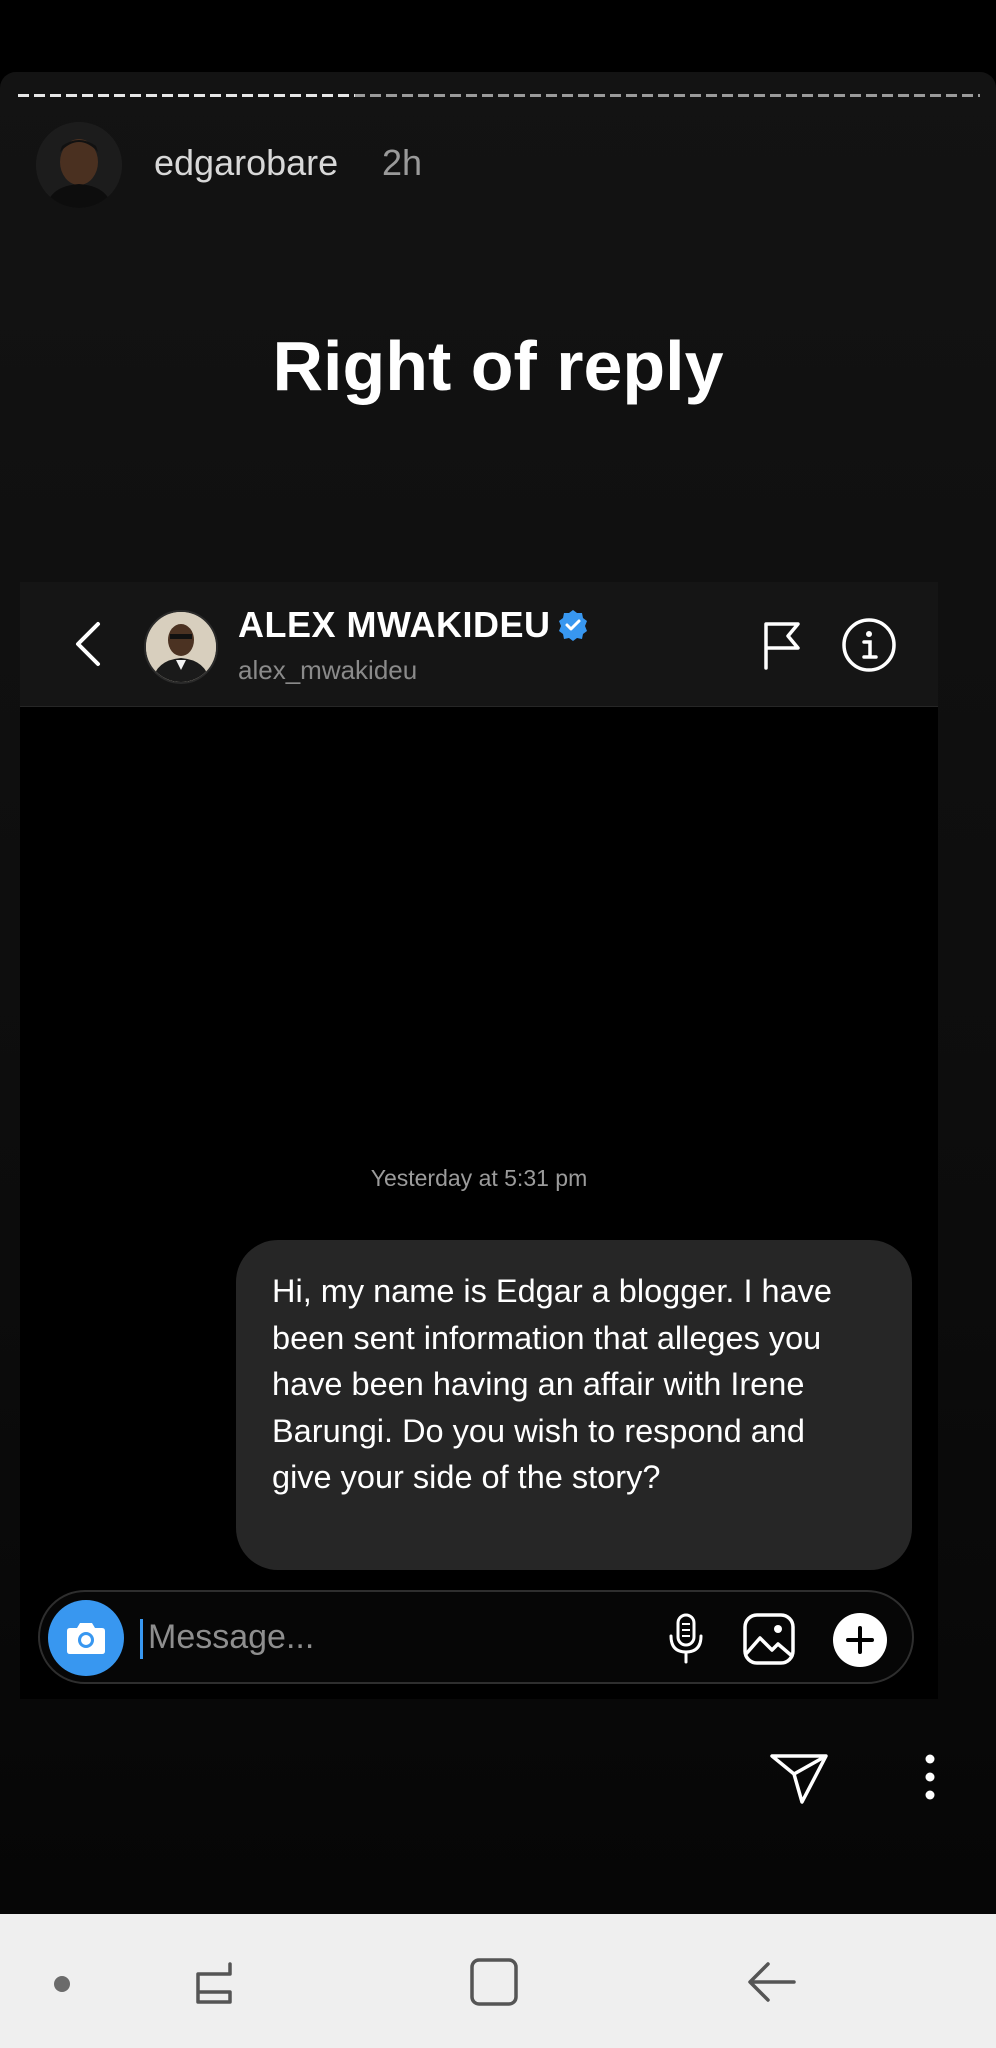  What do you see at coordinates (479, 1178) in the screenshot?
I see `message-timestamp: Yesterday at 5:31 pm` at bounding box center [479, 1178].